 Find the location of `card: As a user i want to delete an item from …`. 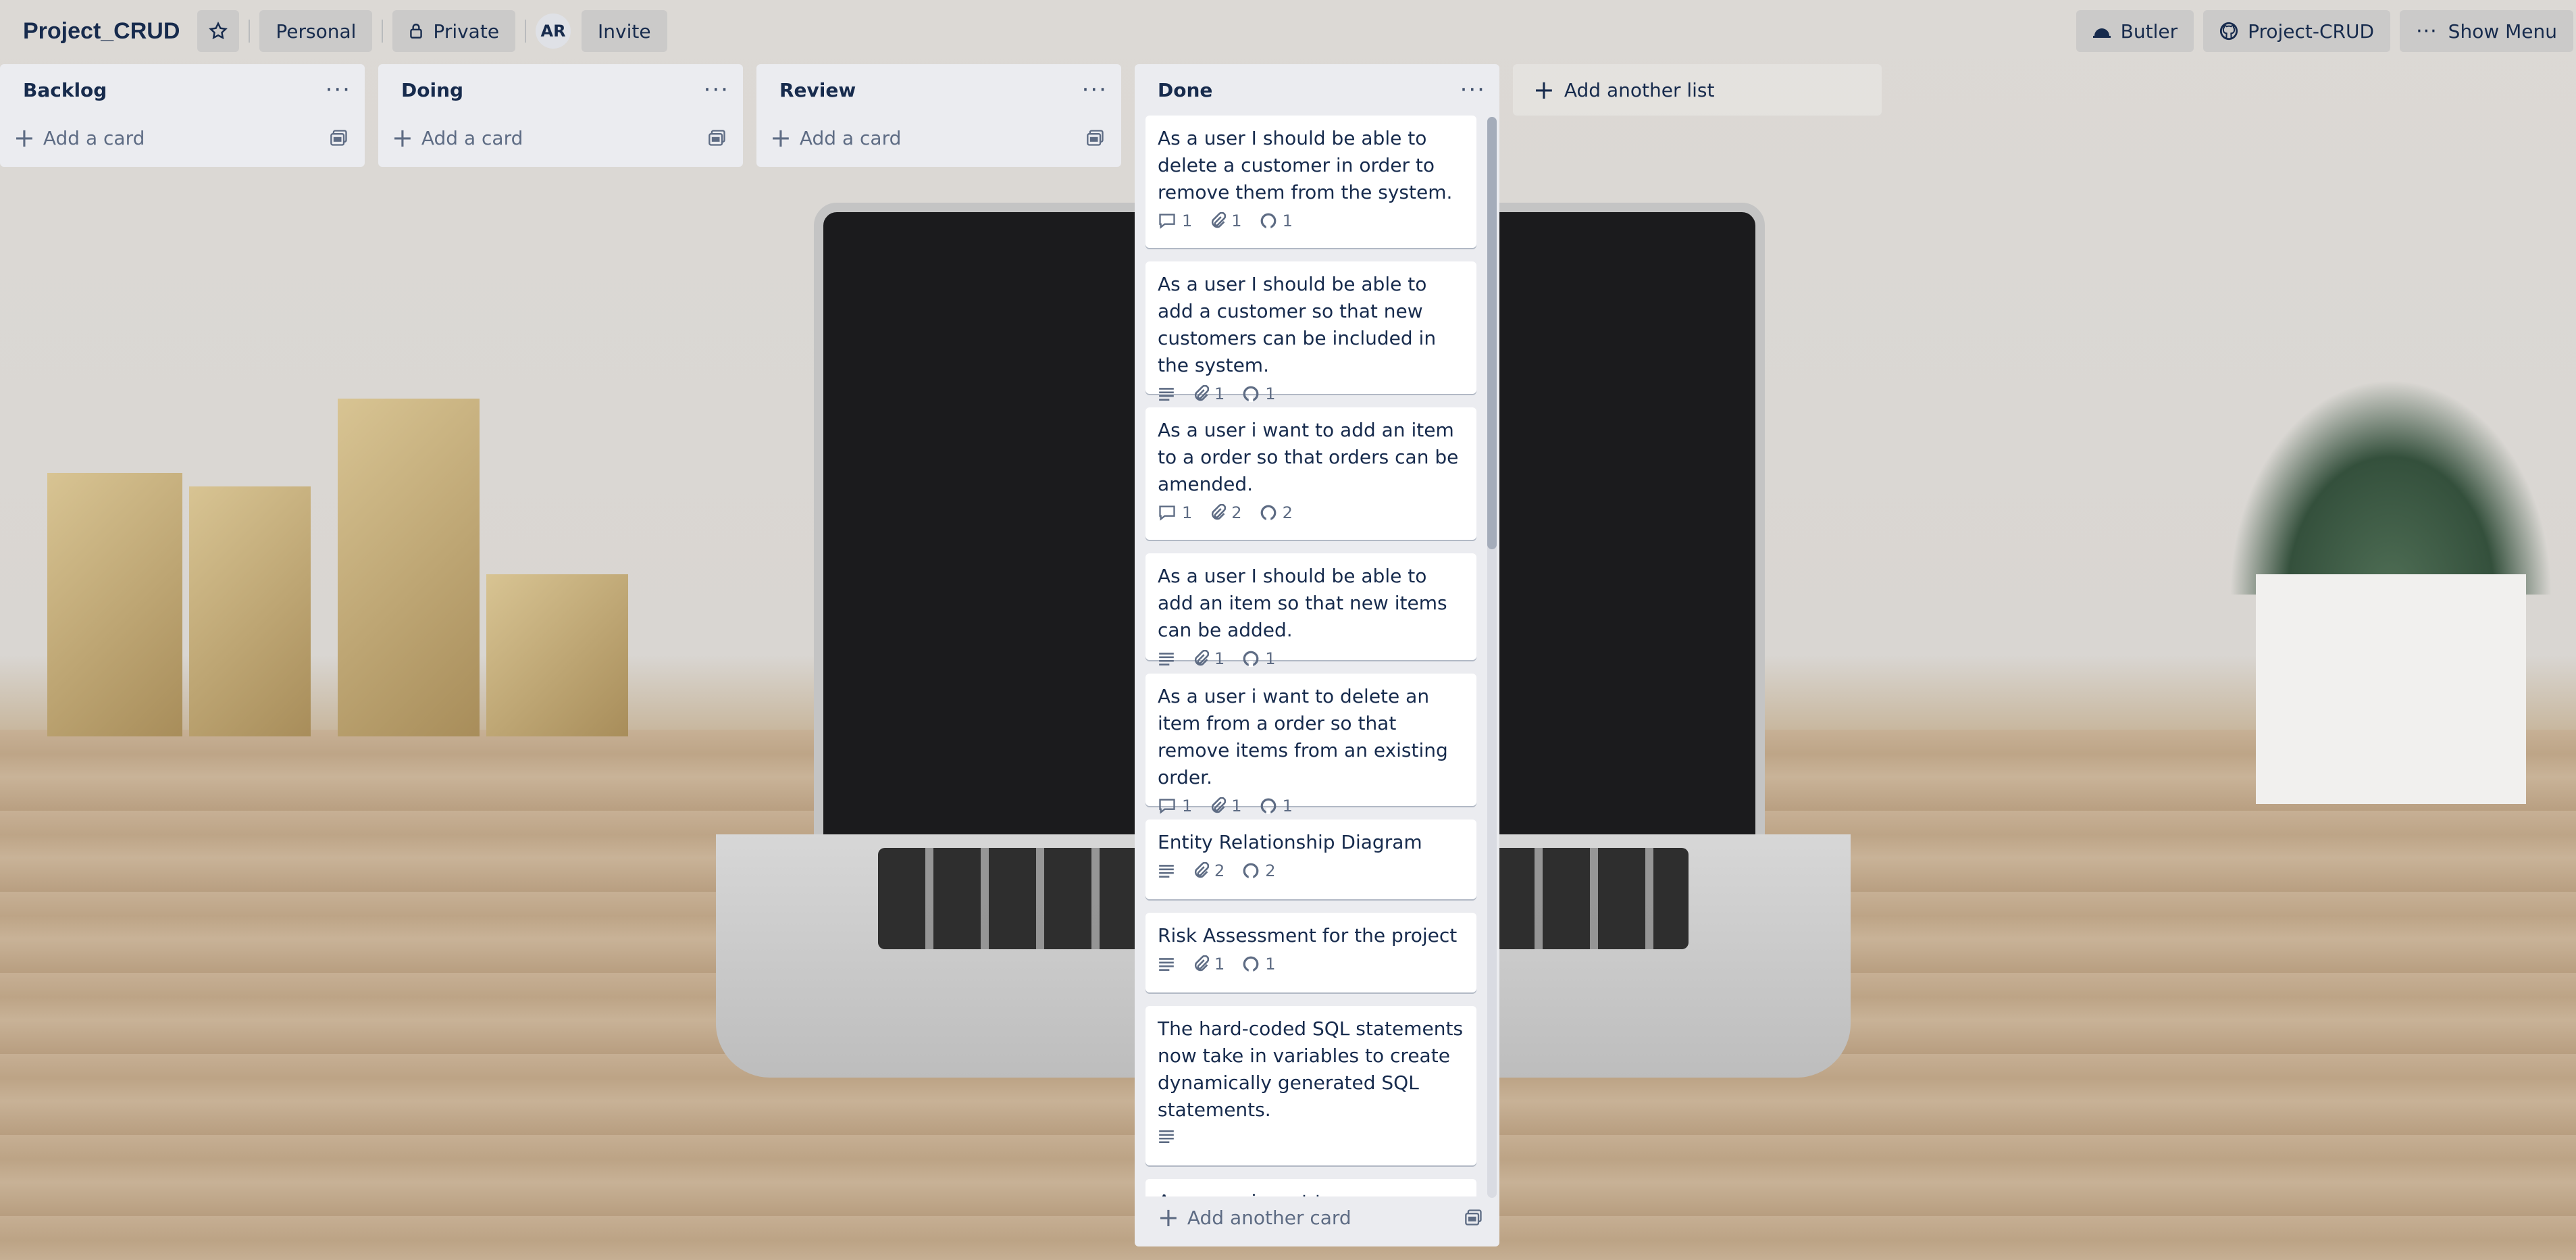

card: As a user i want to delete an item from … is located at coordinates (1310, 745).